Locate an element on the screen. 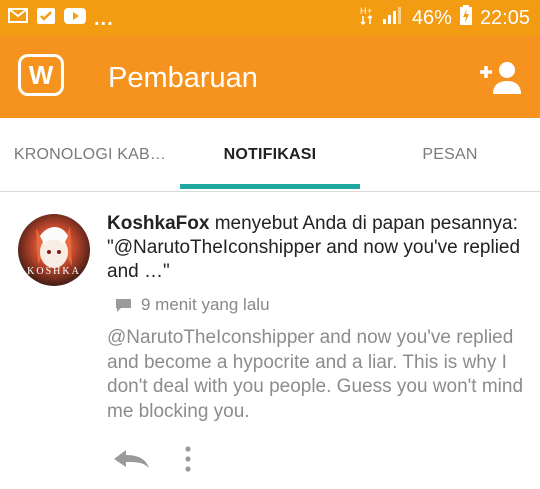 This screenshot has width=540, height=489. tab-label: PESAN is located at coordinates (450, 154).